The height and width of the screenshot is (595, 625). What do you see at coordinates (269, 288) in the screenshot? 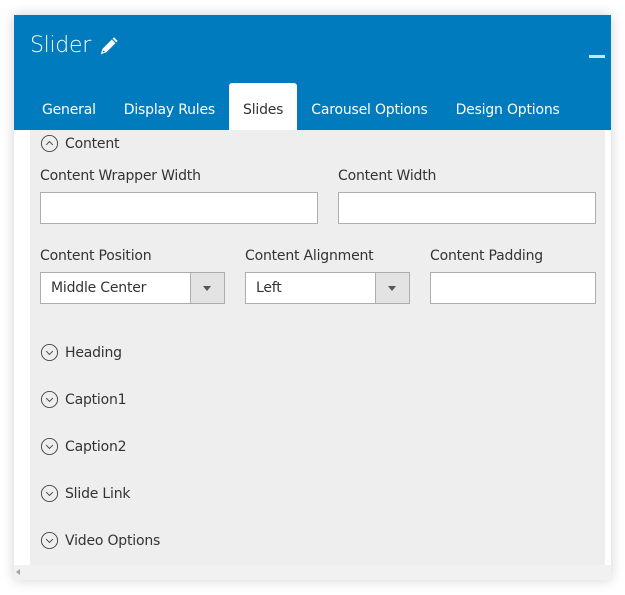
I see `content-alignment-value: Left` at bounding box center [269, 288].